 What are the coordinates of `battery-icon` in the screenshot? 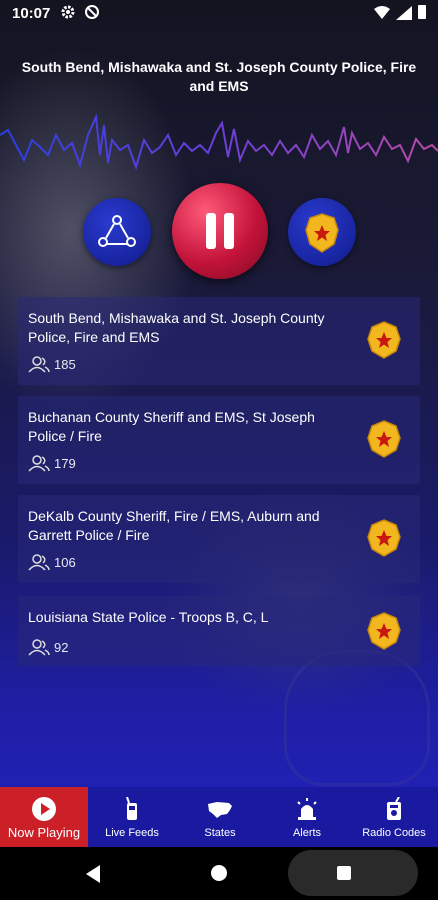 It's located at (422, 12).